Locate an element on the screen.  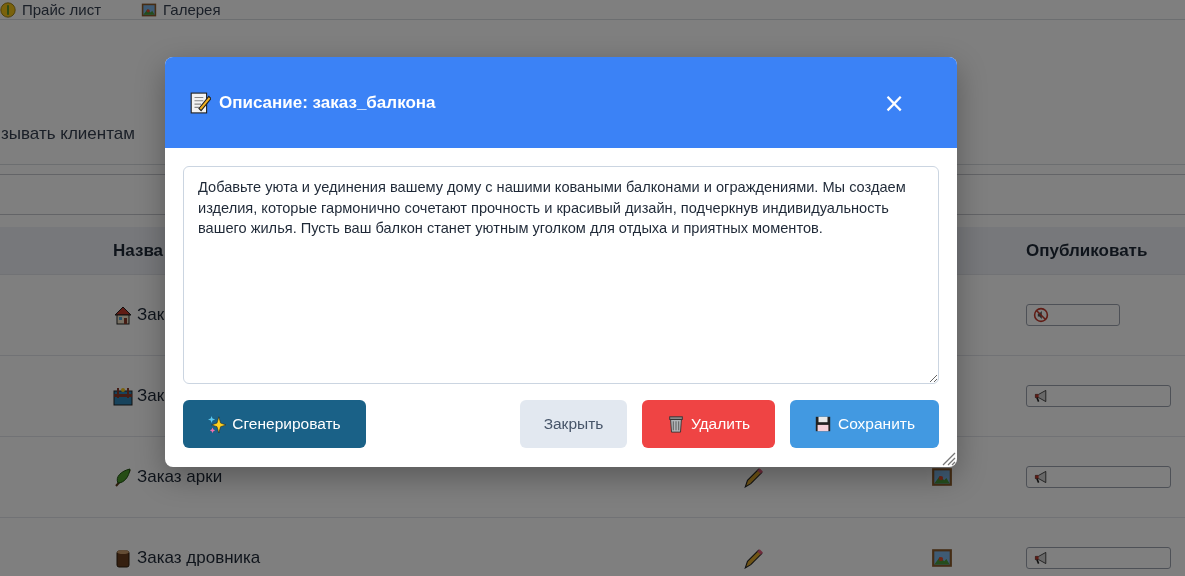
order-name: Заказ дровника is located at coordinates (199, 558).